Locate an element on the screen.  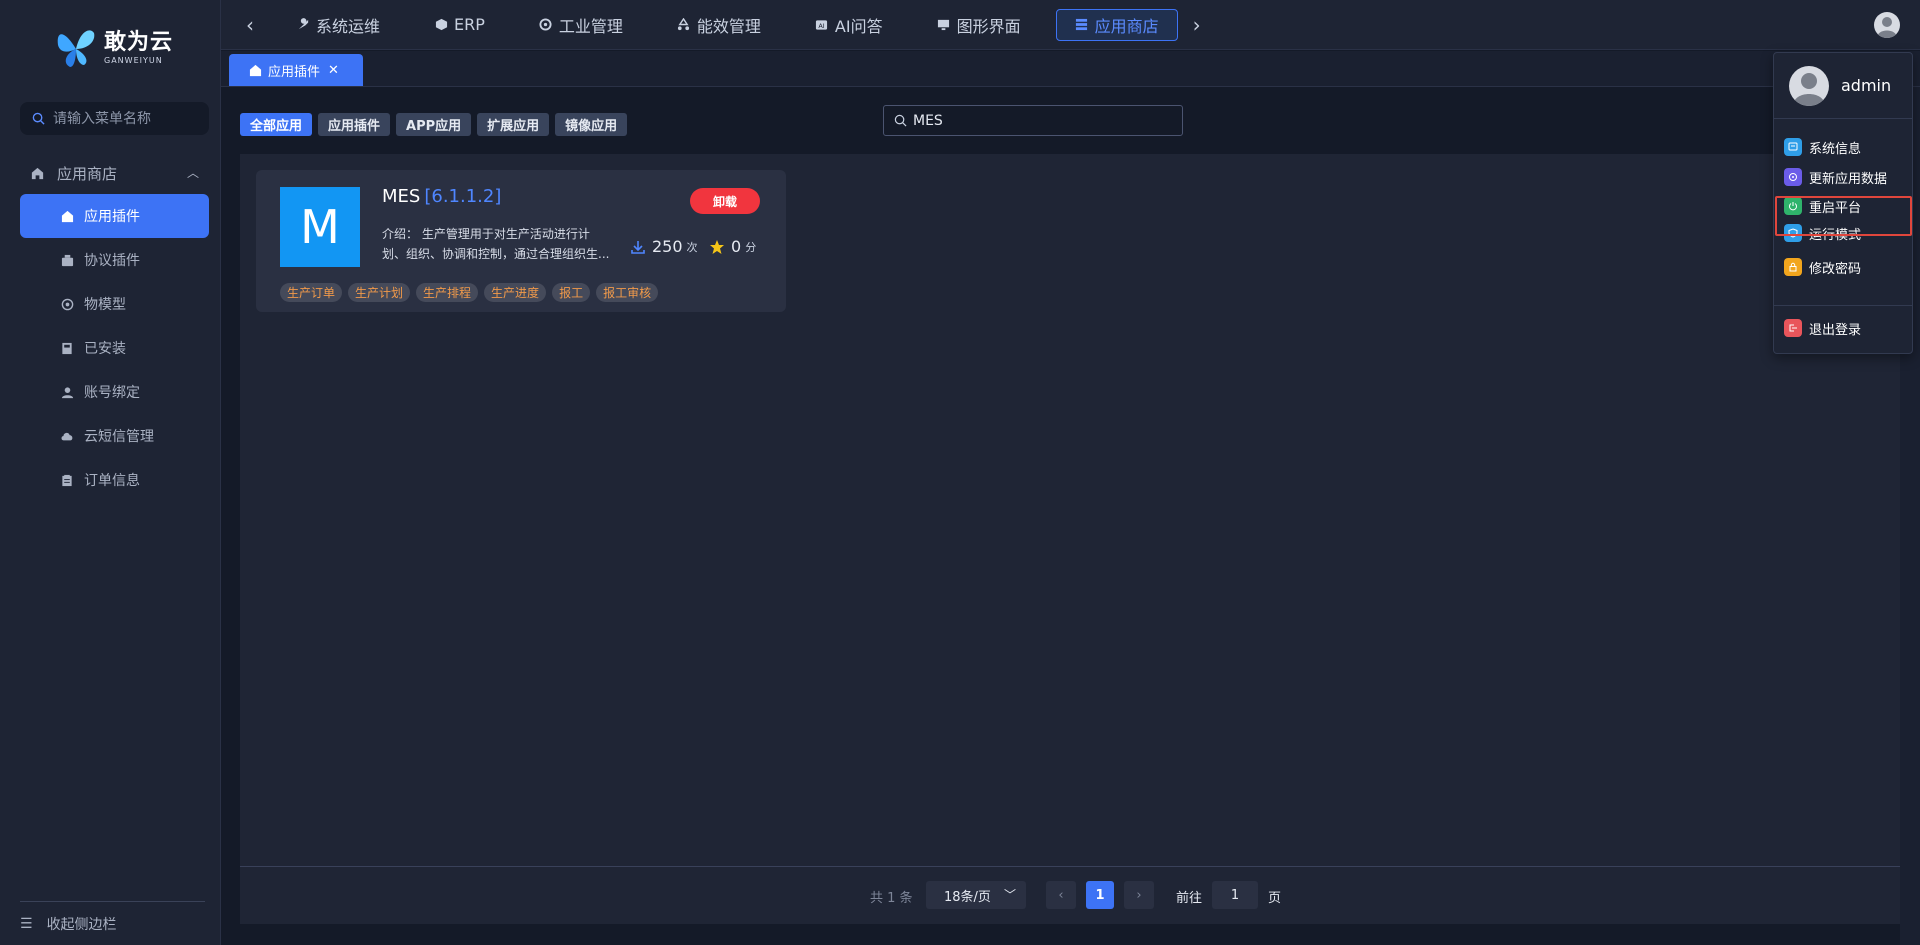
tab-label: ERP is located at coordinates (469, 24).